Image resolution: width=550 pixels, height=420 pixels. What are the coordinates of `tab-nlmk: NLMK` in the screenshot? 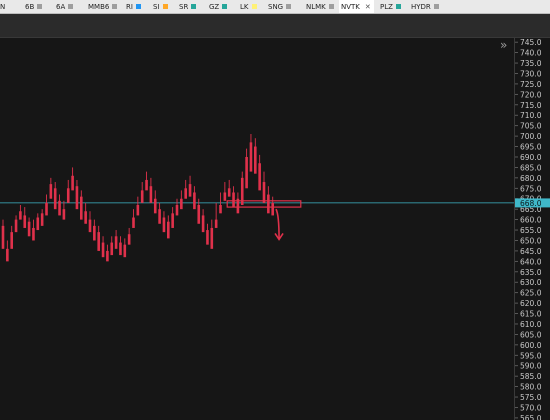 It's located at (320, 6).